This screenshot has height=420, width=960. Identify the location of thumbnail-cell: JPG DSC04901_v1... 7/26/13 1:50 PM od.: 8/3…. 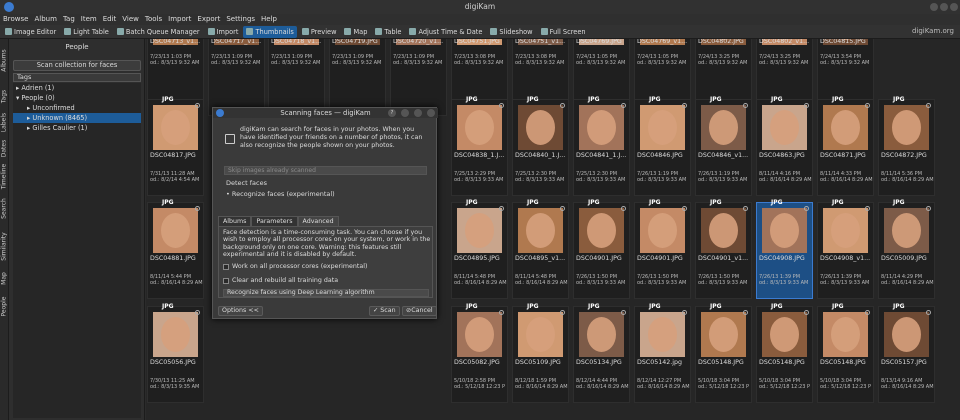
(723, 249).